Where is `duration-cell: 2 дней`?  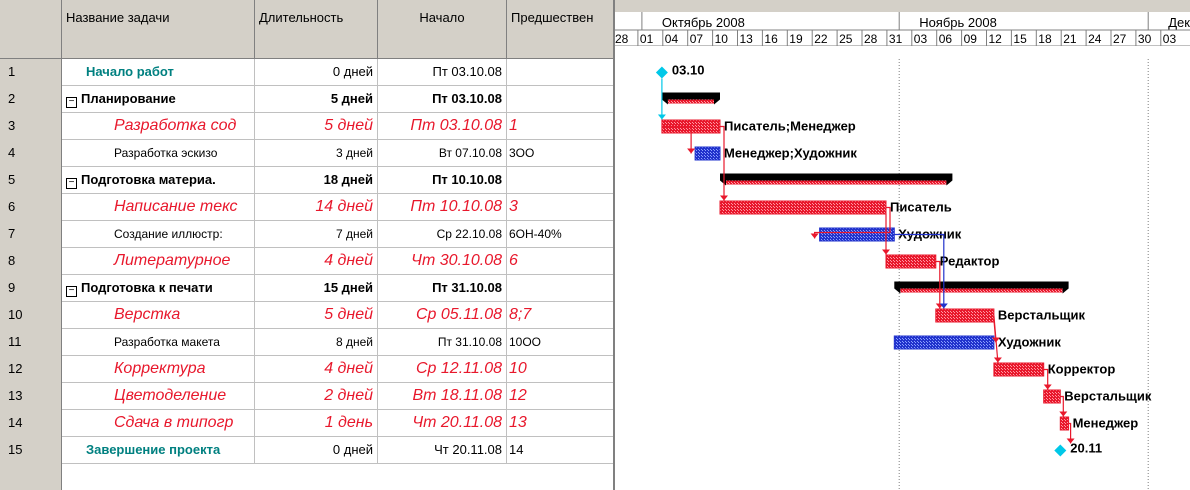 duration-cell: 2 дней is located at coordinates (316, 396).